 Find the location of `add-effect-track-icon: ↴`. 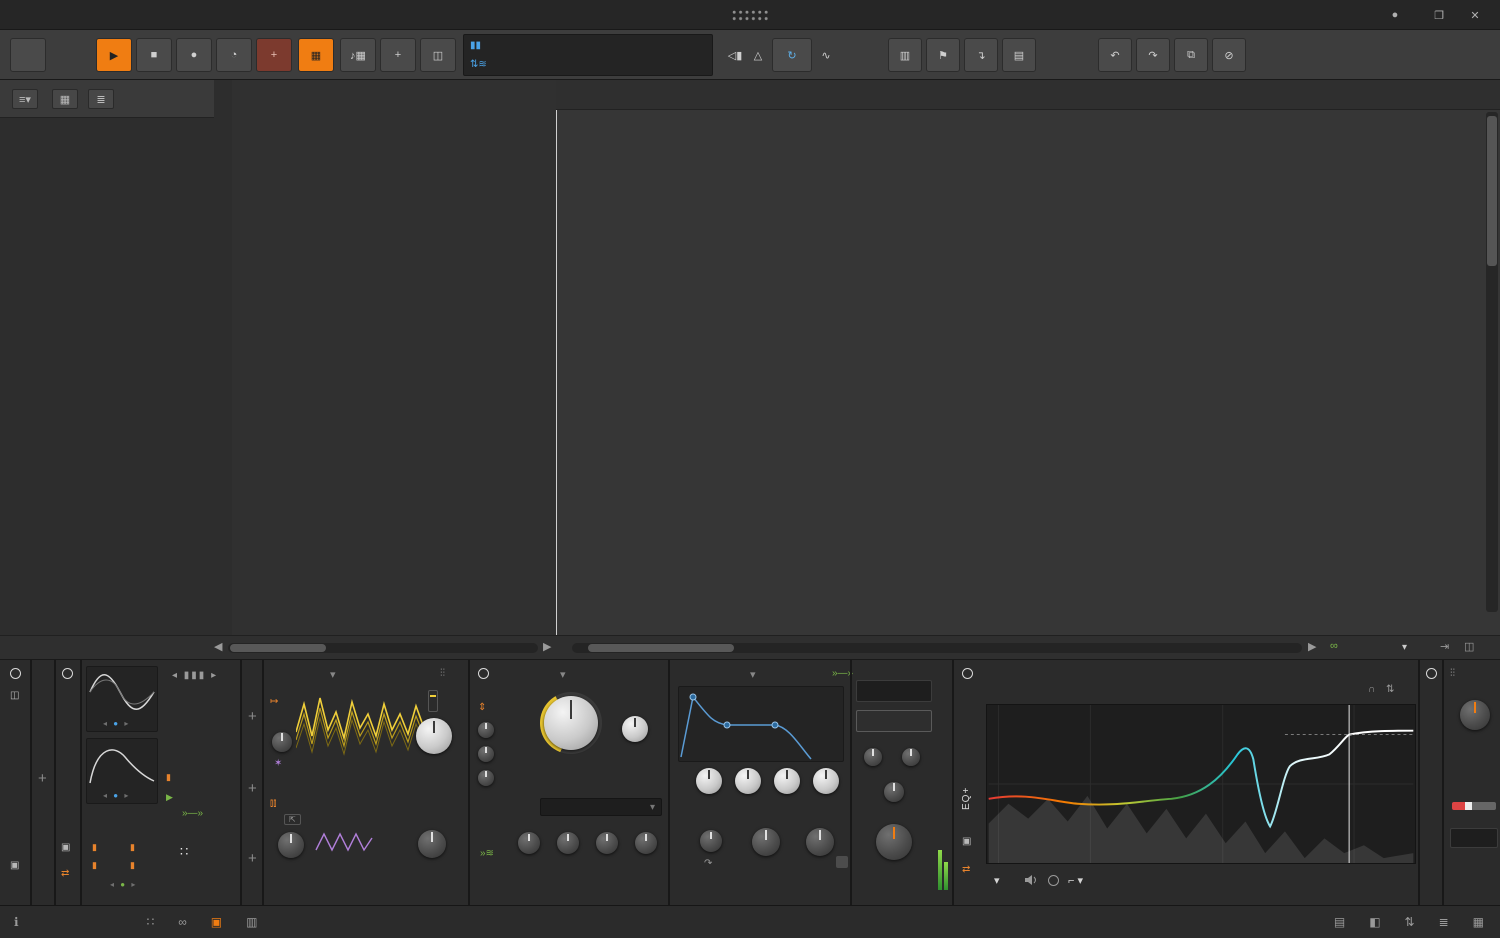

add-effect-track-icon: ↴ is located at coordinates (981, 55).